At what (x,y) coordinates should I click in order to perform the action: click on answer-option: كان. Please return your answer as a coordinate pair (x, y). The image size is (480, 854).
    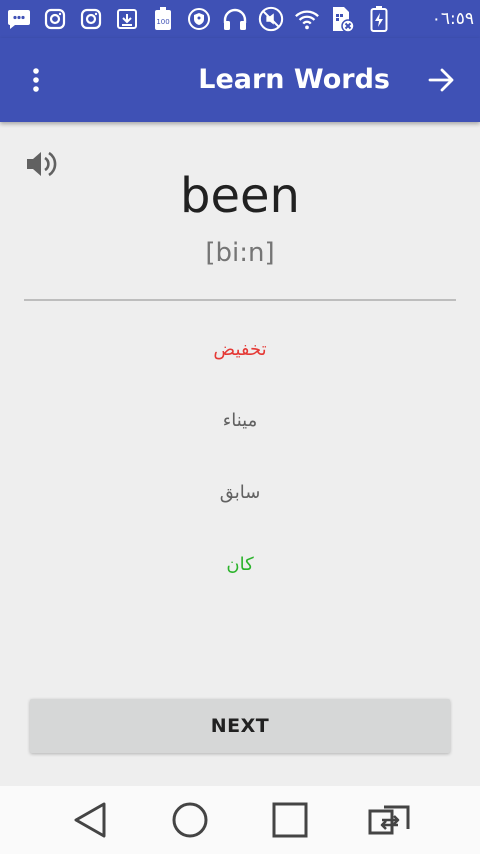
    Looking at the image, I should click on (240, 565).